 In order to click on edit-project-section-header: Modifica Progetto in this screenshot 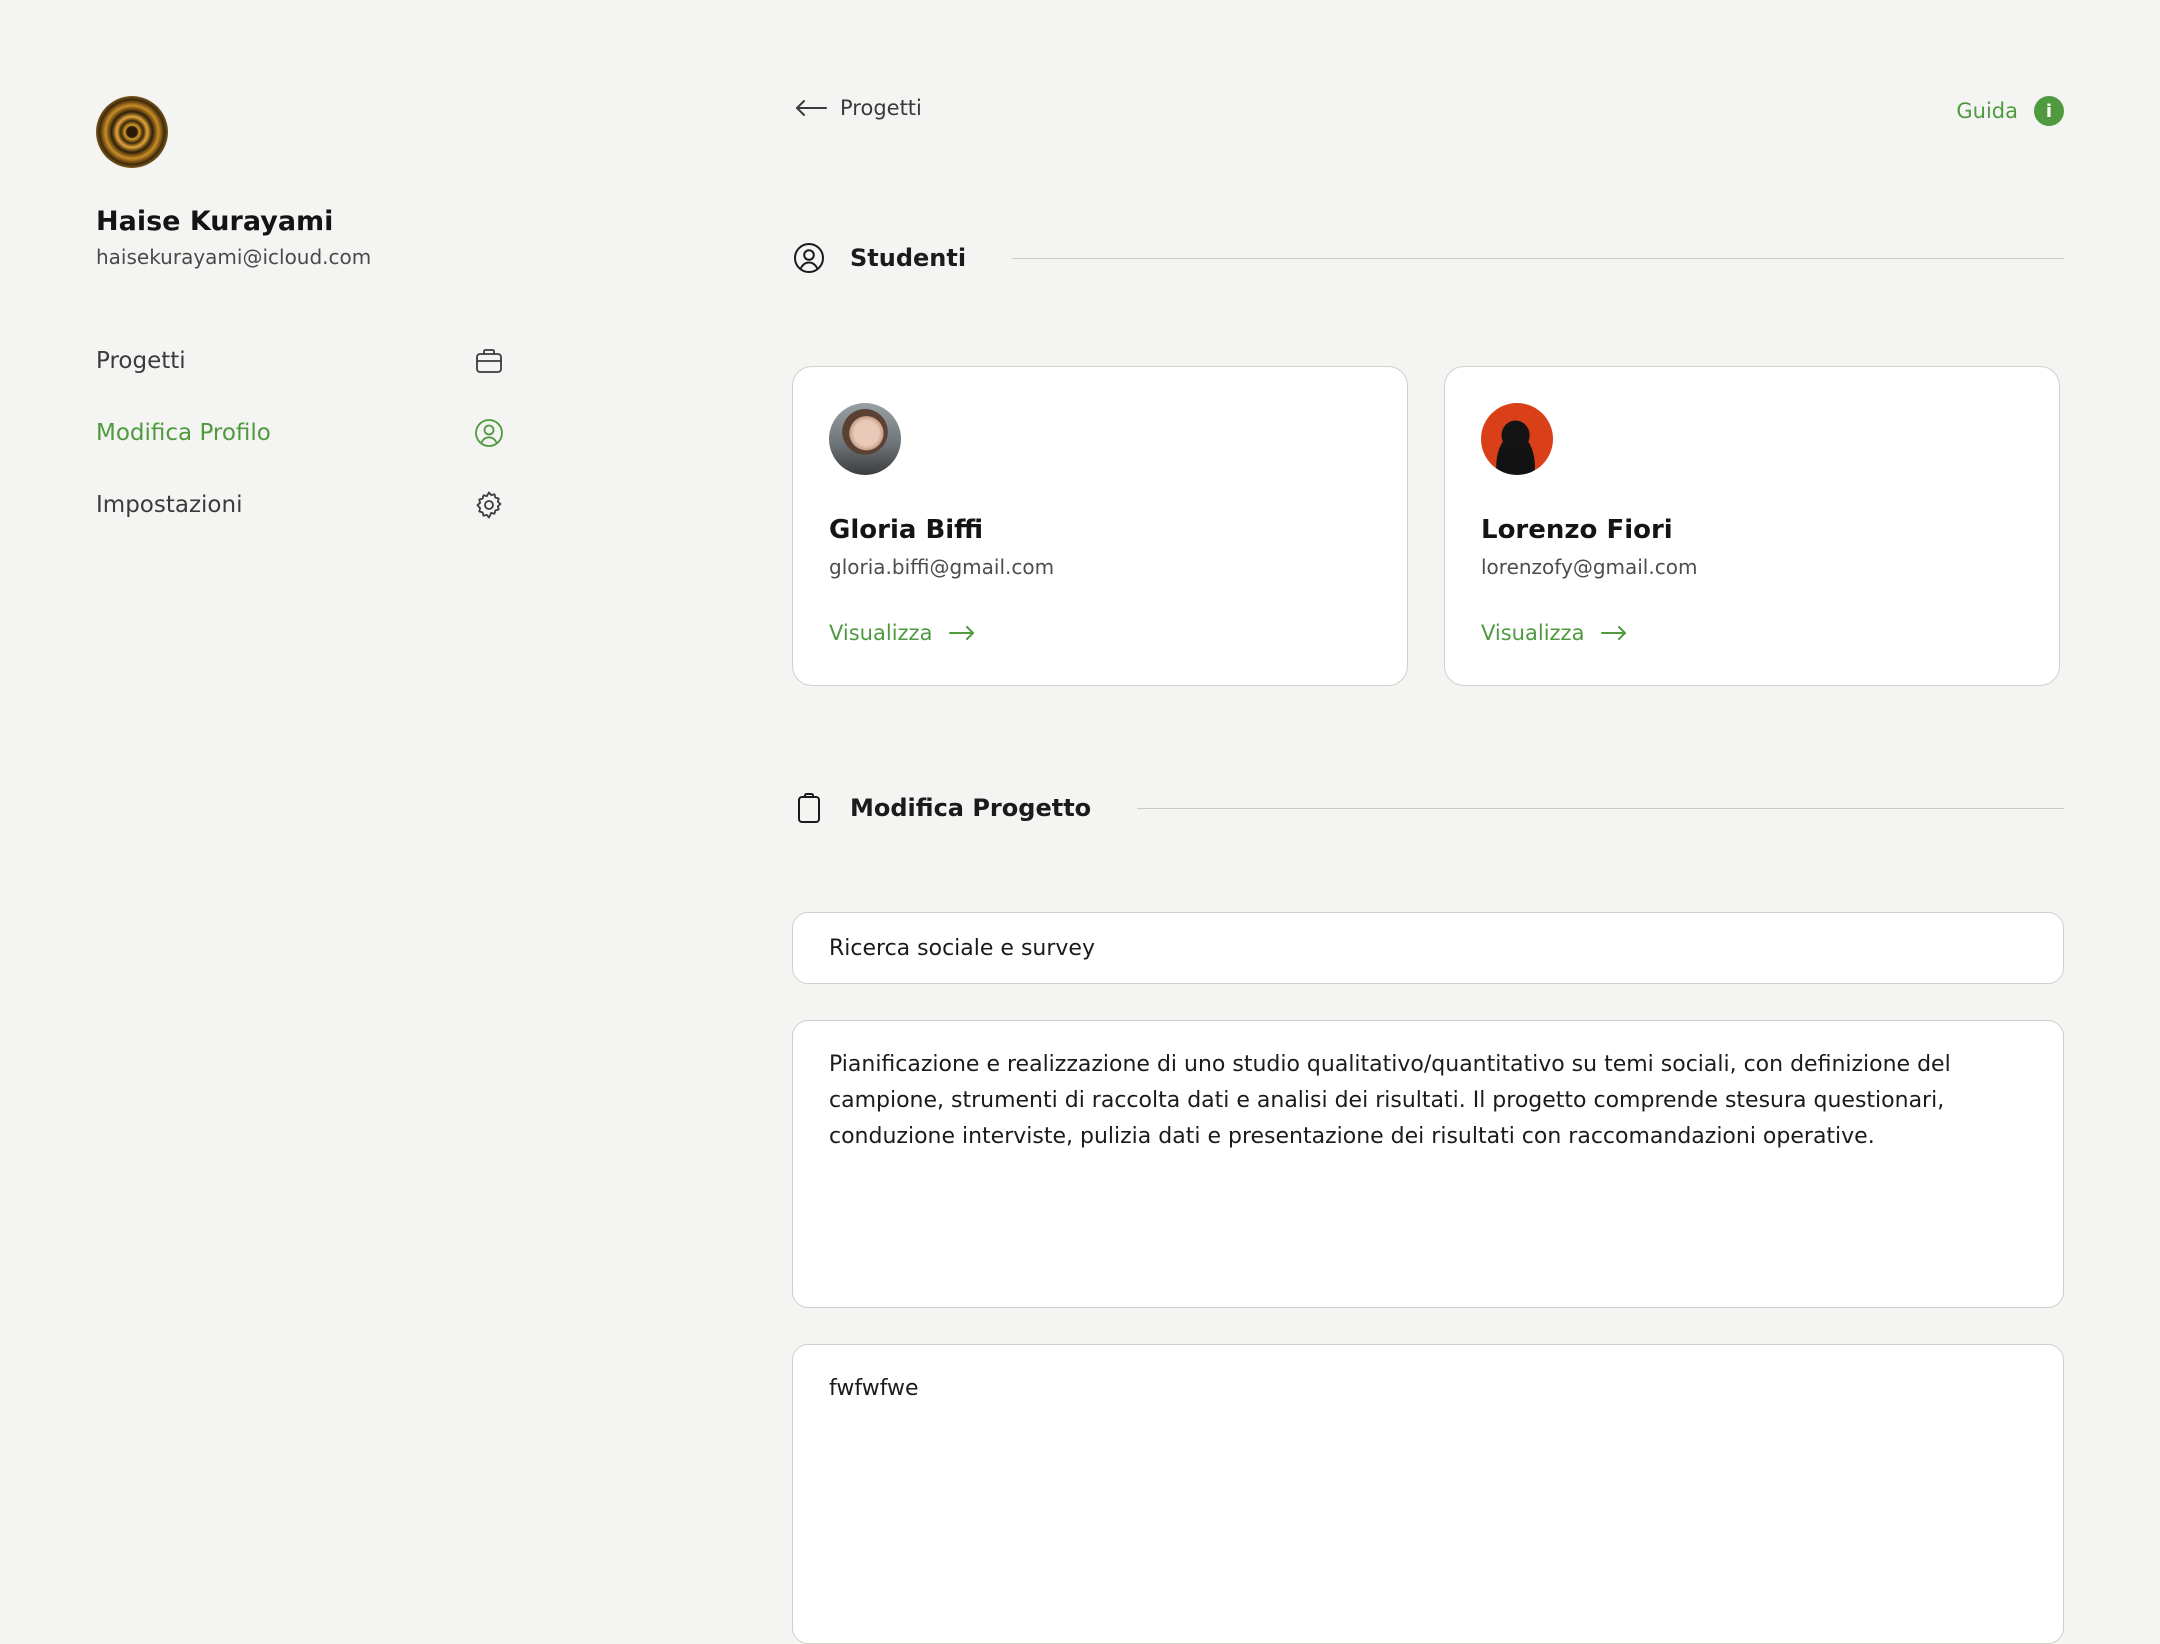, I will do `click(1428, 808)`.